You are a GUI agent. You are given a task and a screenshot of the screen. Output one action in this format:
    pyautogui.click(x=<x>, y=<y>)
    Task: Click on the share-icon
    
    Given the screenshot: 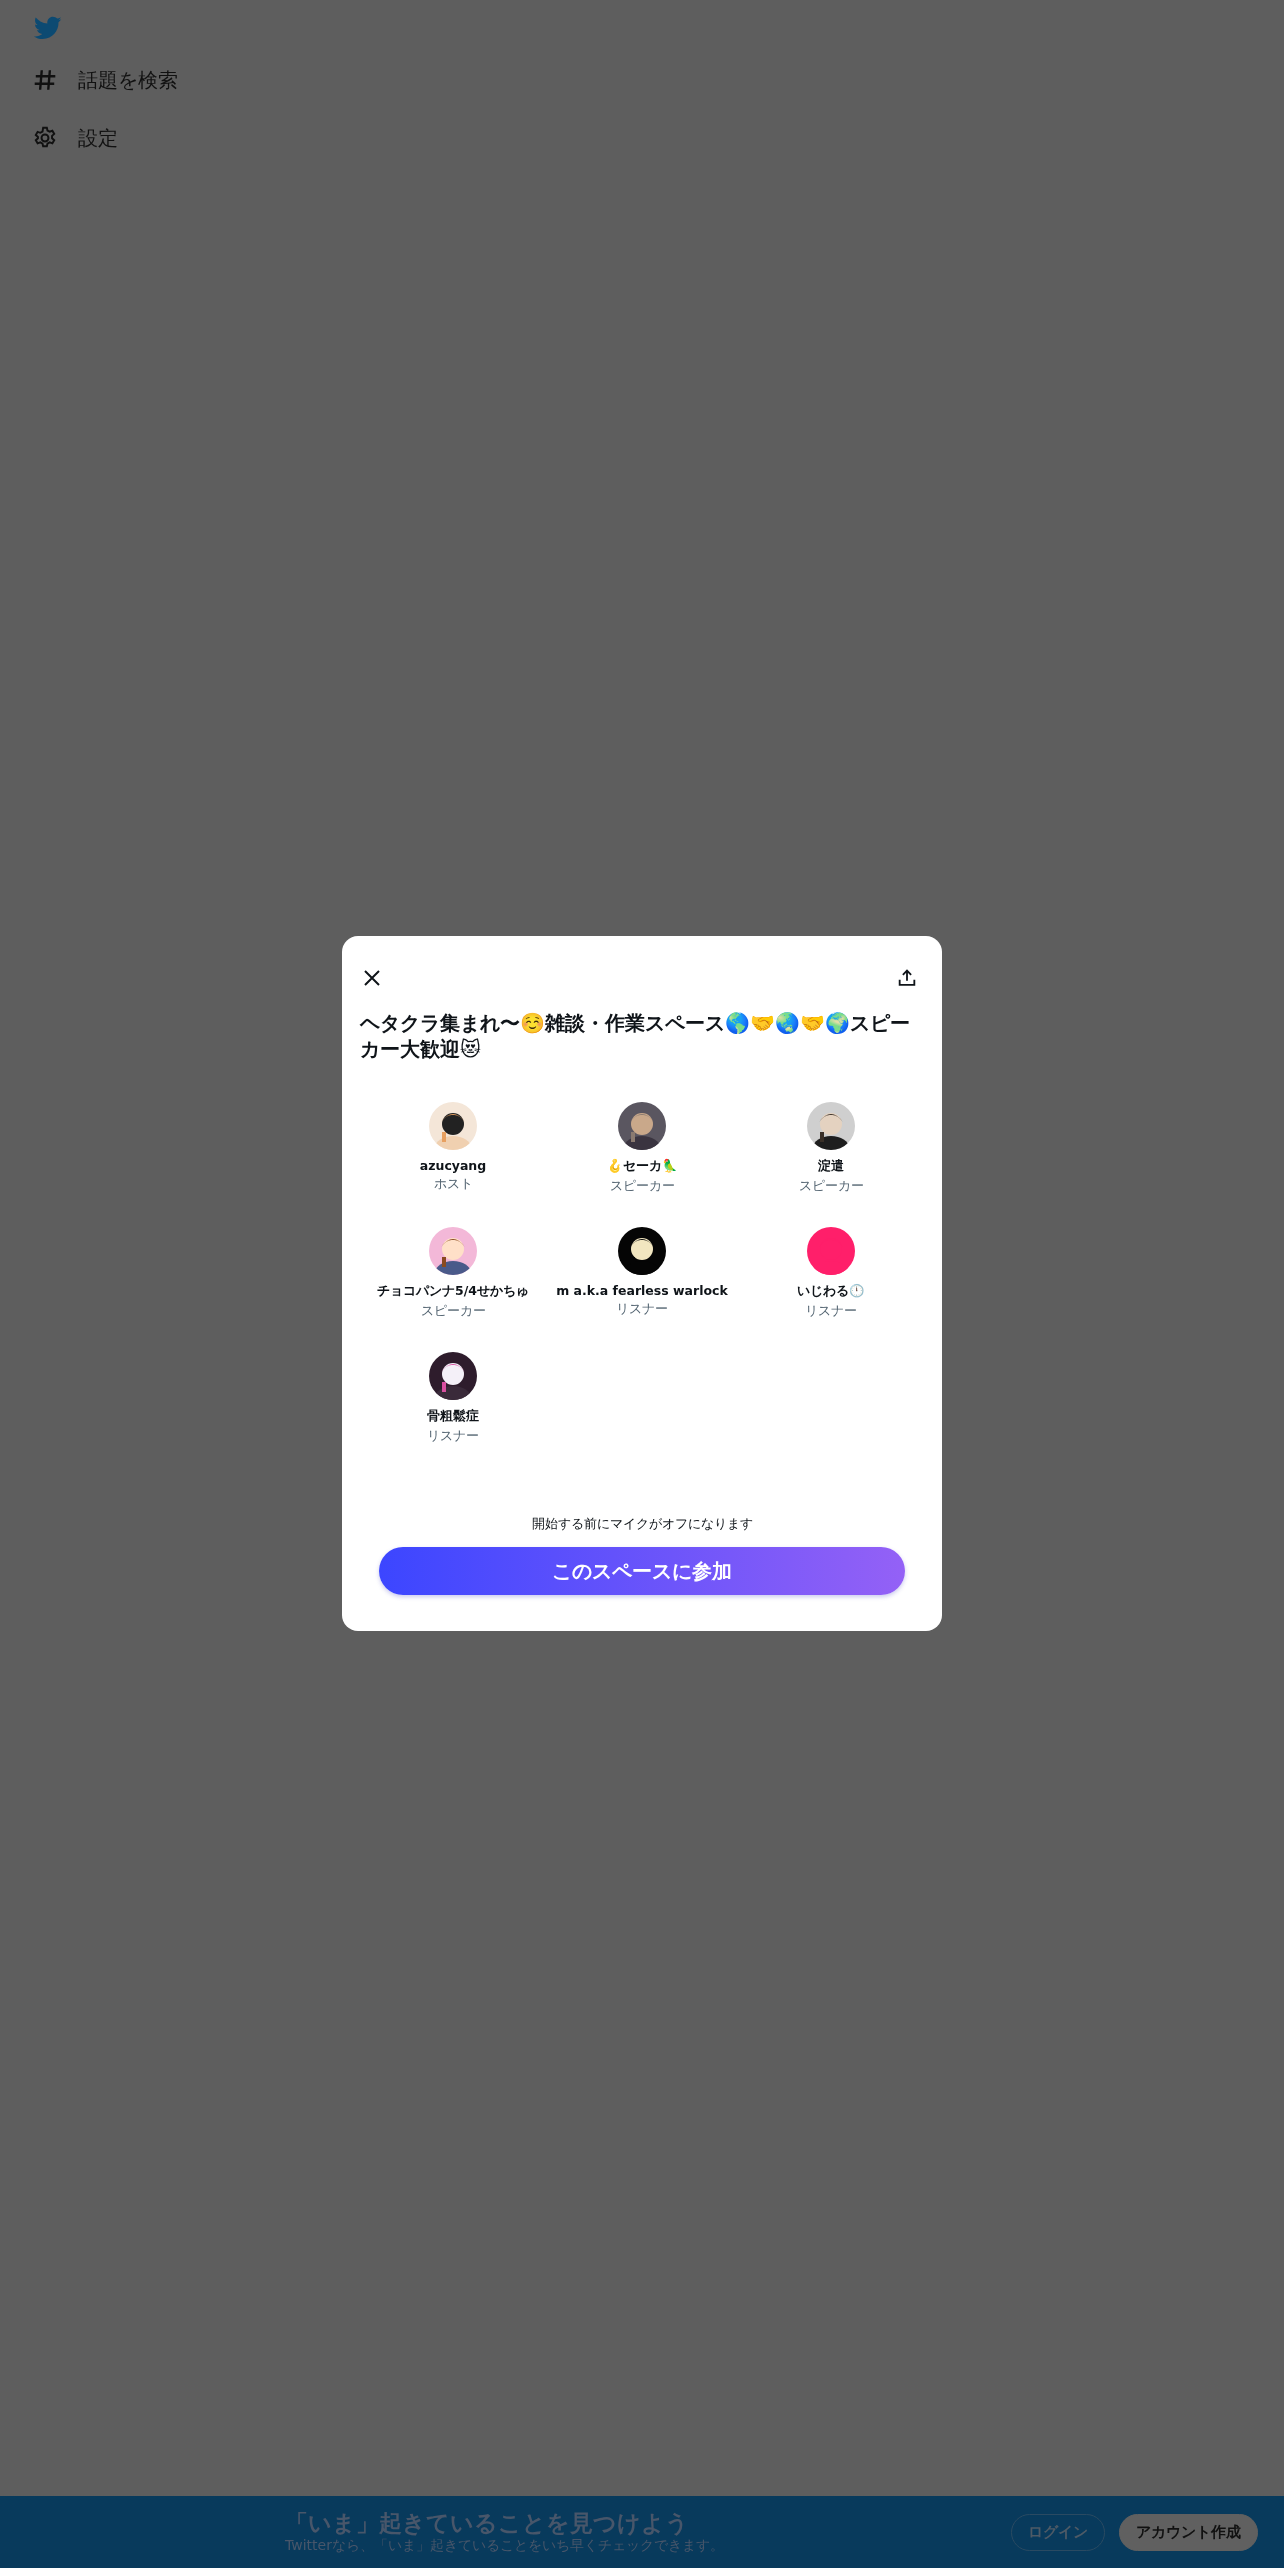 What is the action you would take?
    pyautogui.click(x=907, y=978)
    